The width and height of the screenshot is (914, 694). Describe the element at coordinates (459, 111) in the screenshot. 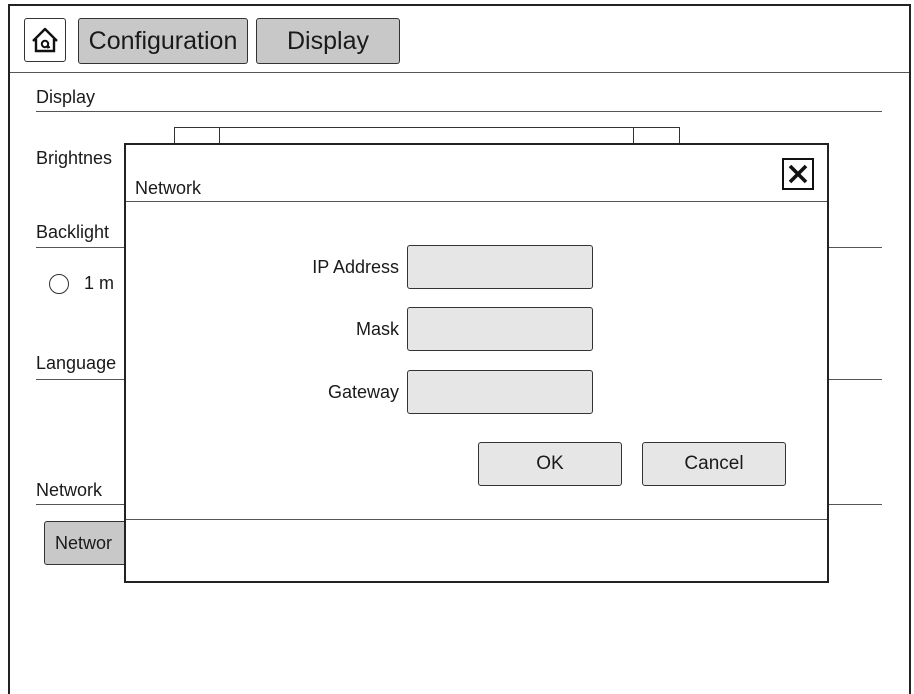

I see `display-divider` at that location.